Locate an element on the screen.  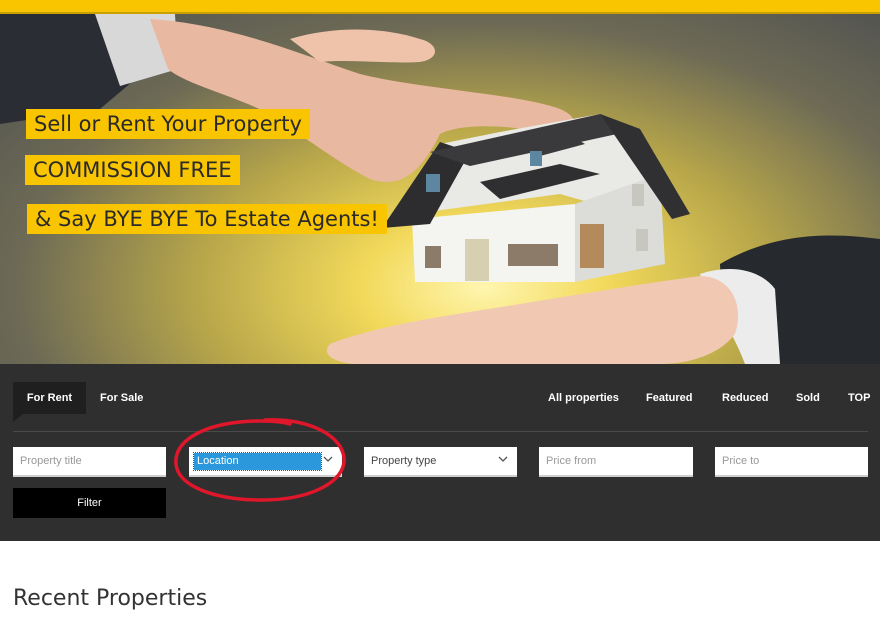
hero-tagline-commission: COMMISSION FREE is located at coordinates (132, 170).